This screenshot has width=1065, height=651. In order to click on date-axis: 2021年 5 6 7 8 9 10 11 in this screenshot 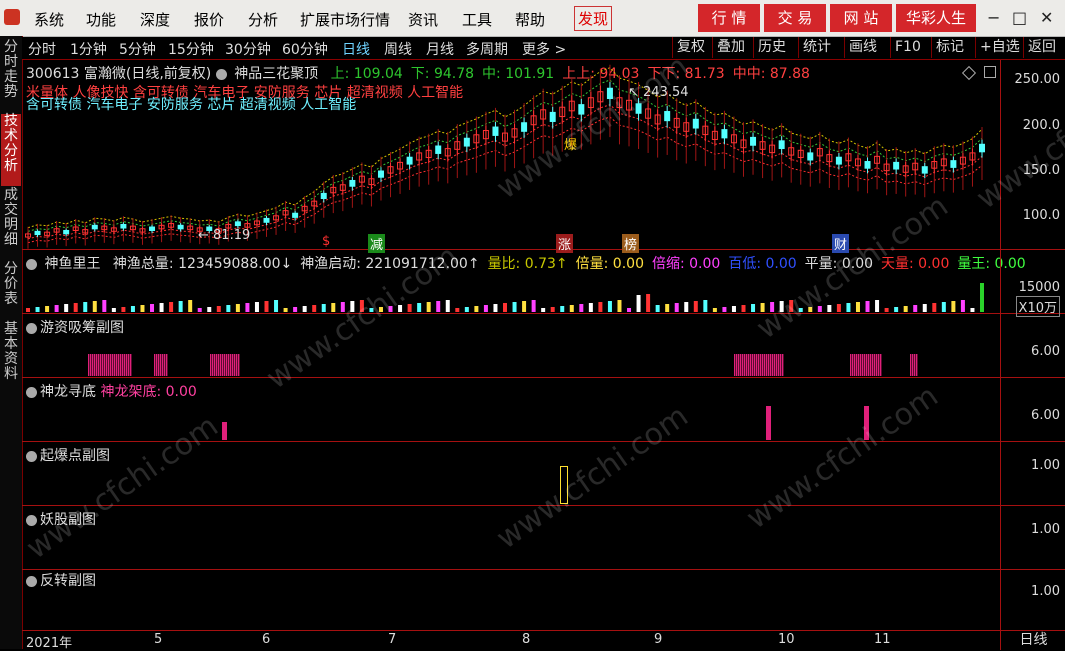, I will do `click(511, 640)`.